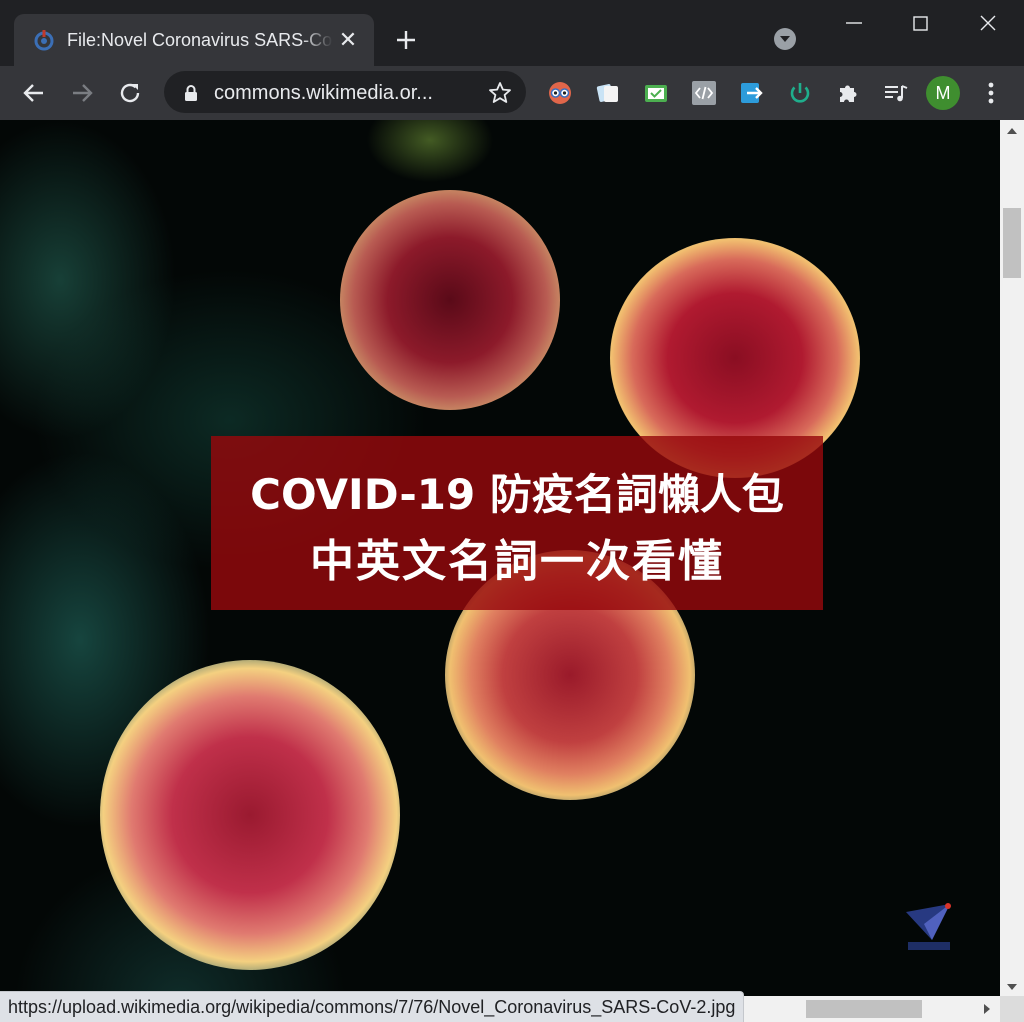 The image size is (1024, 1022). I want to click on maximize-icon, so click(920, 24).